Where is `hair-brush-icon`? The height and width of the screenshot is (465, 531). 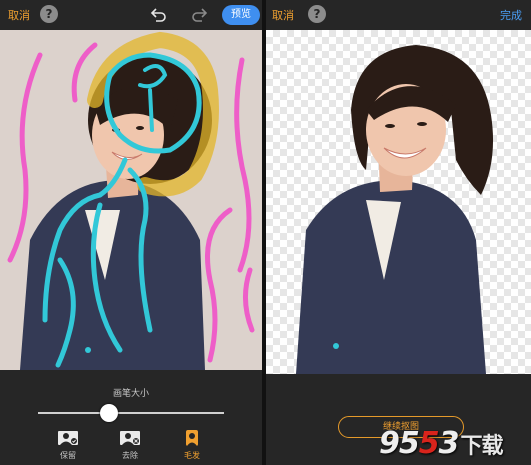
hair-brush-icon is located at coordinates (192, 438).